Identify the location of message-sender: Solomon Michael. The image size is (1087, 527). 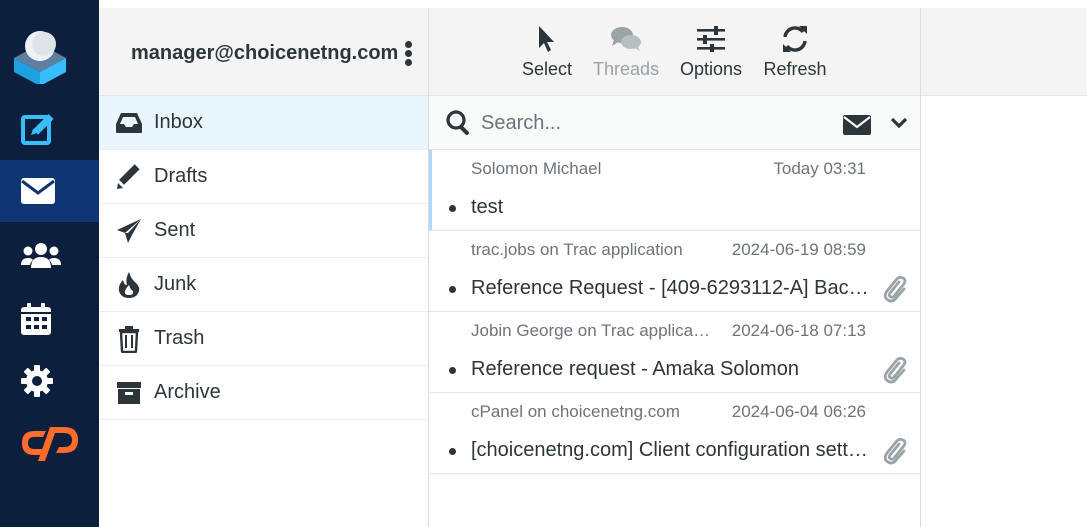
(536, 168).